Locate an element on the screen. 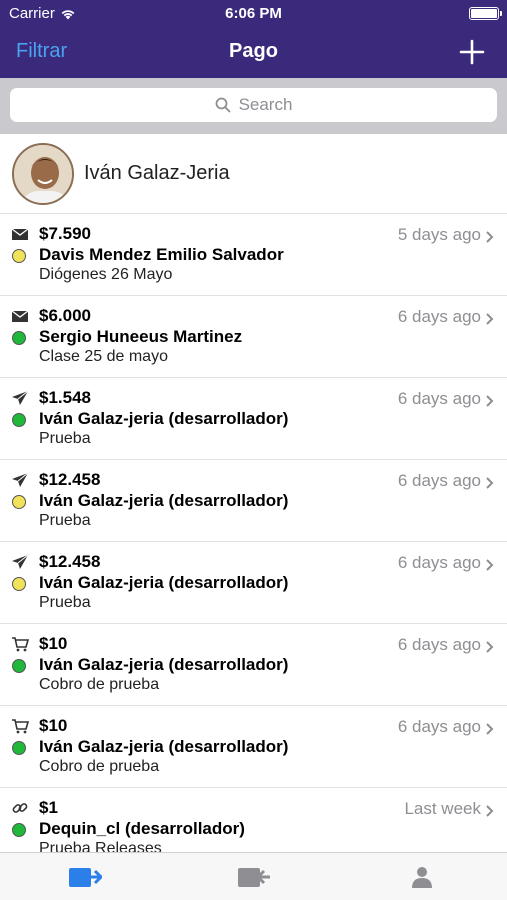 This screenshot has height=900, width=507. payment-time: 5 days ago is located at coordinates (439, 234).